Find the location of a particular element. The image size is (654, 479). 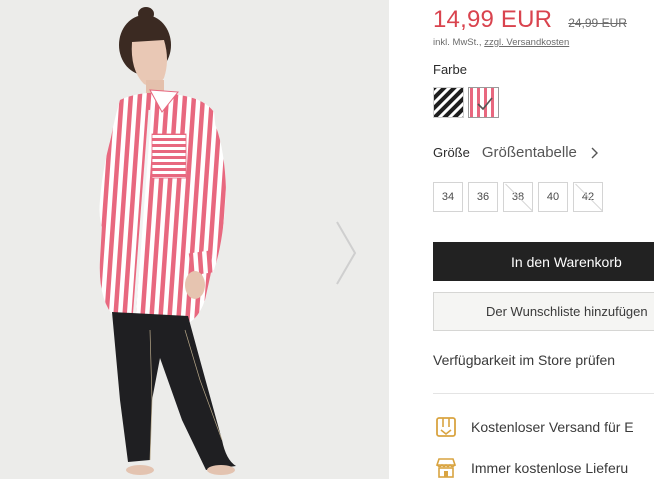

color-swatches is located at coordinates (466, 102).